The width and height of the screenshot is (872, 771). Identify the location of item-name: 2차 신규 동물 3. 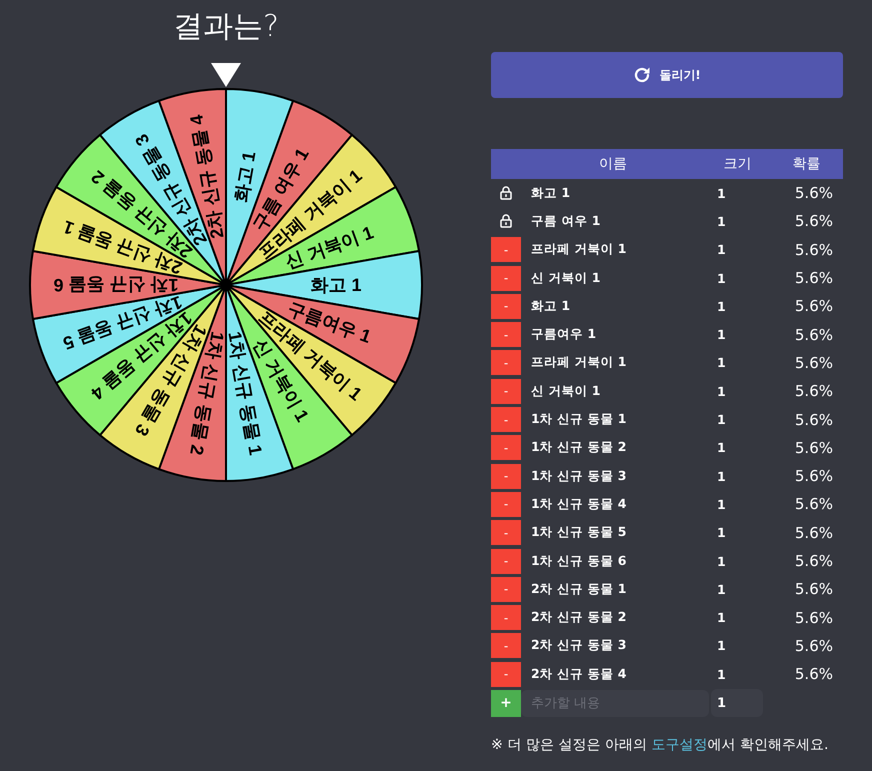
(578, 645).